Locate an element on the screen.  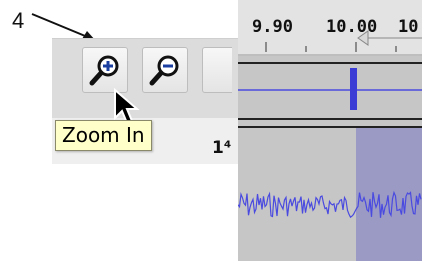
label-track-background is located at coordinates (330, 91).